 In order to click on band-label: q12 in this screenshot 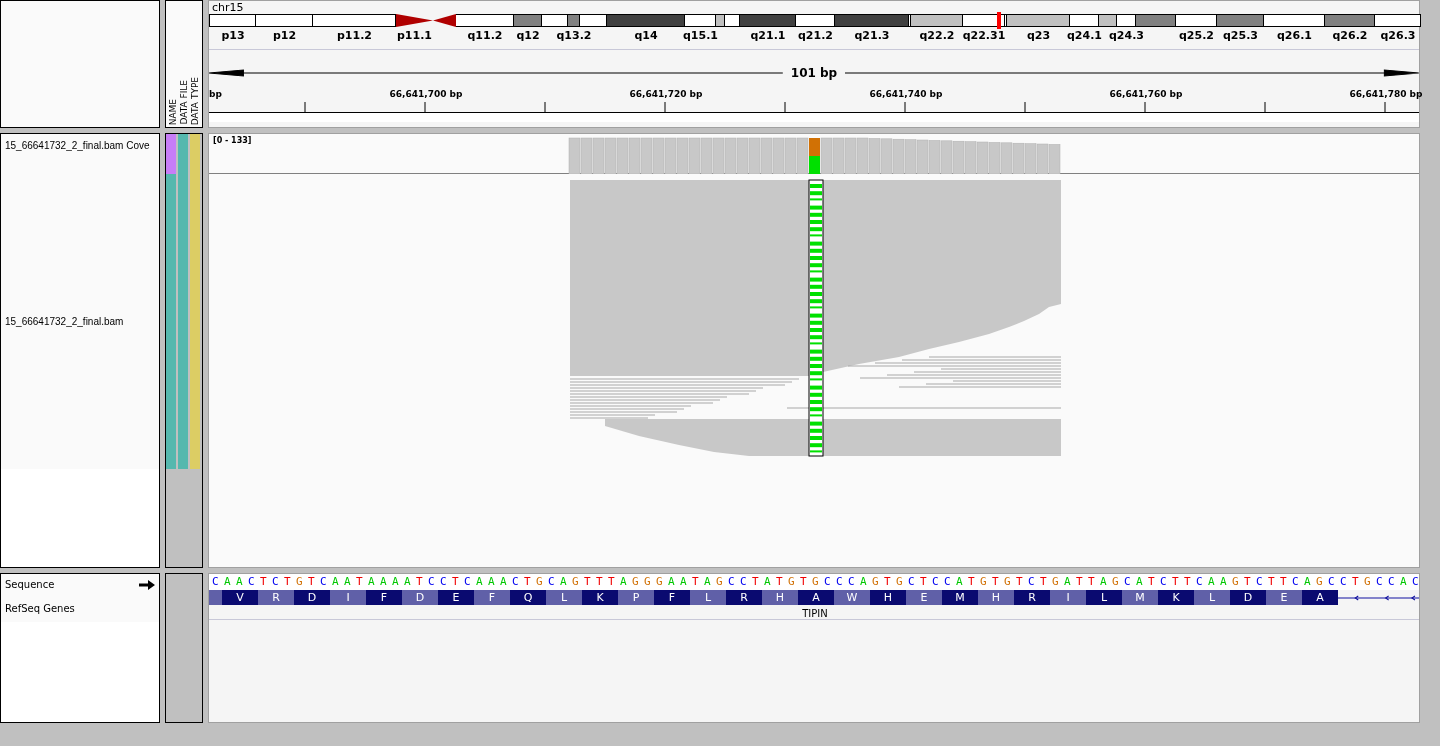, I will do `click(528, 36)`.